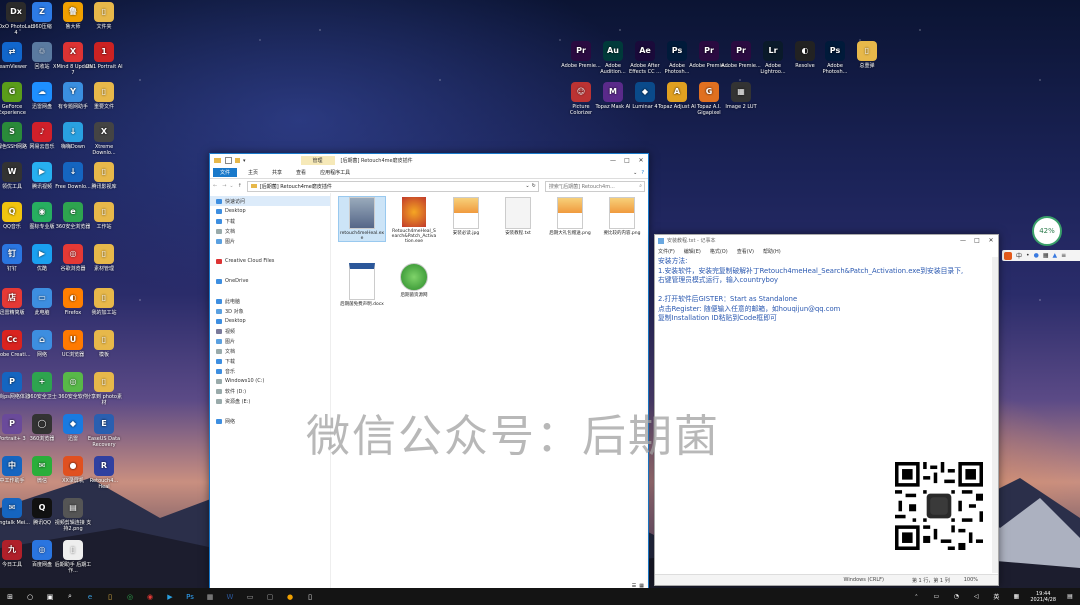  What do you see at coordinates (826, 240) in the screenshot?
I see `notepad-titlebar: 安装教程.txt - 记事本 — □ ✕` at bounding box center [826, 240].